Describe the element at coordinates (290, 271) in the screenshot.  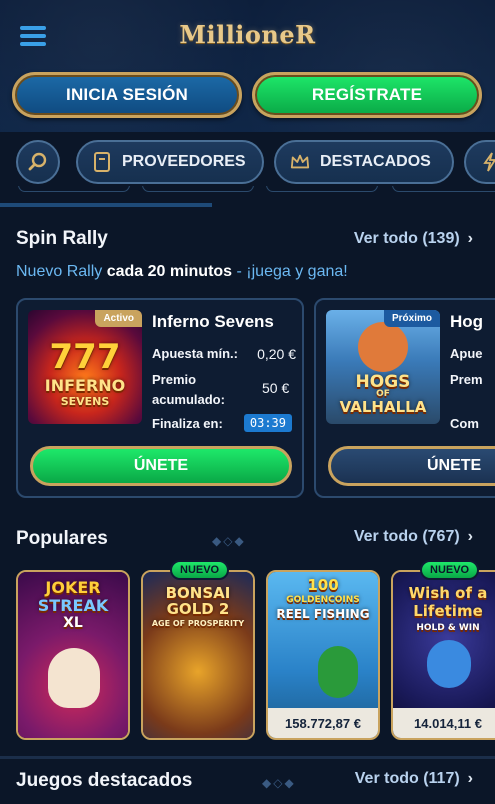
I see `tagline-suffix: - ¡juega y gana!` at that location.